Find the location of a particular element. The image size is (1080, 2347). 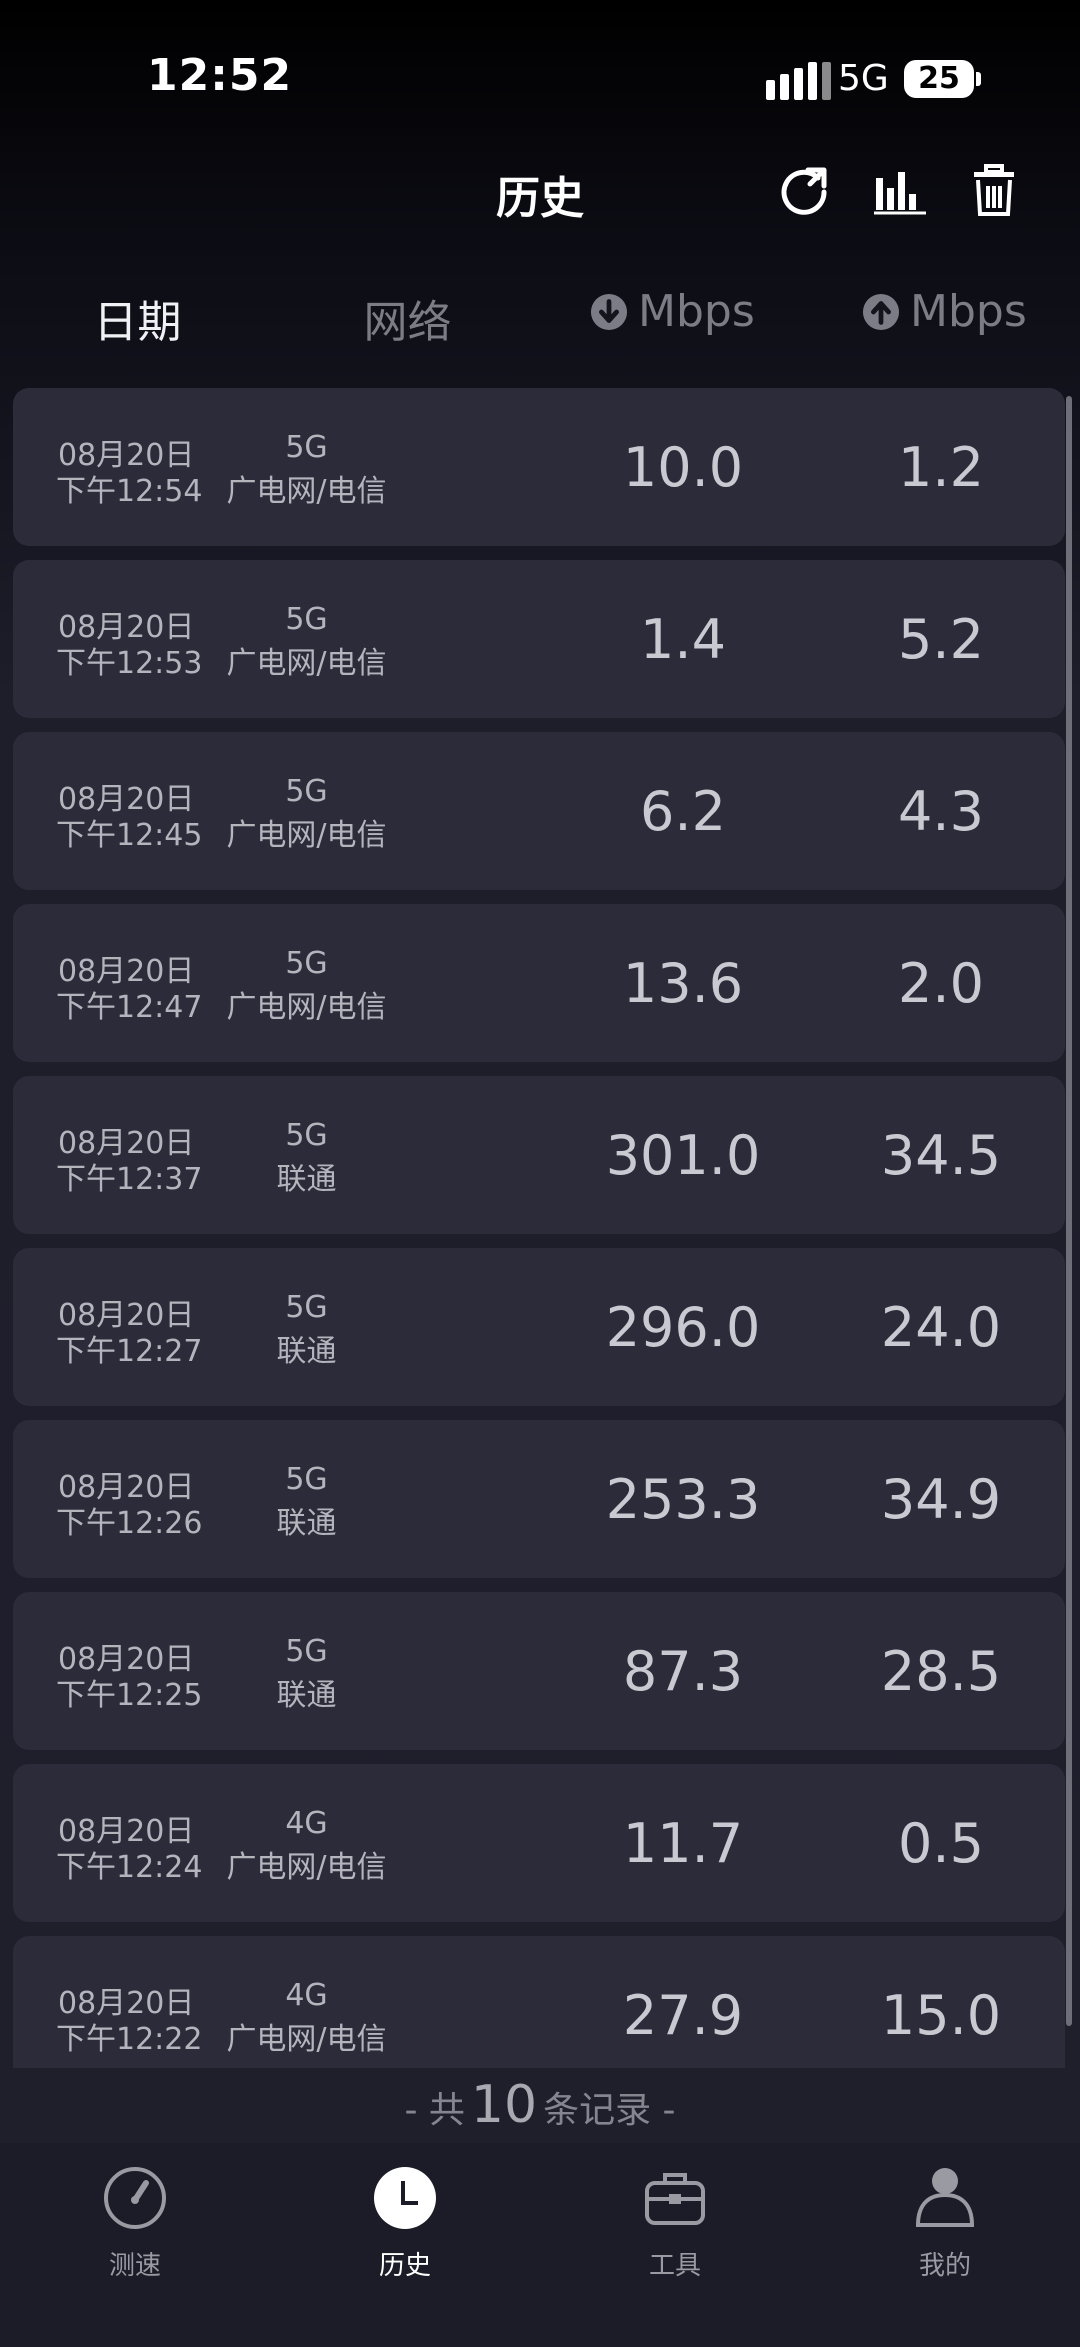

row-download: 296.0 is located at coordinates (683, 1327).